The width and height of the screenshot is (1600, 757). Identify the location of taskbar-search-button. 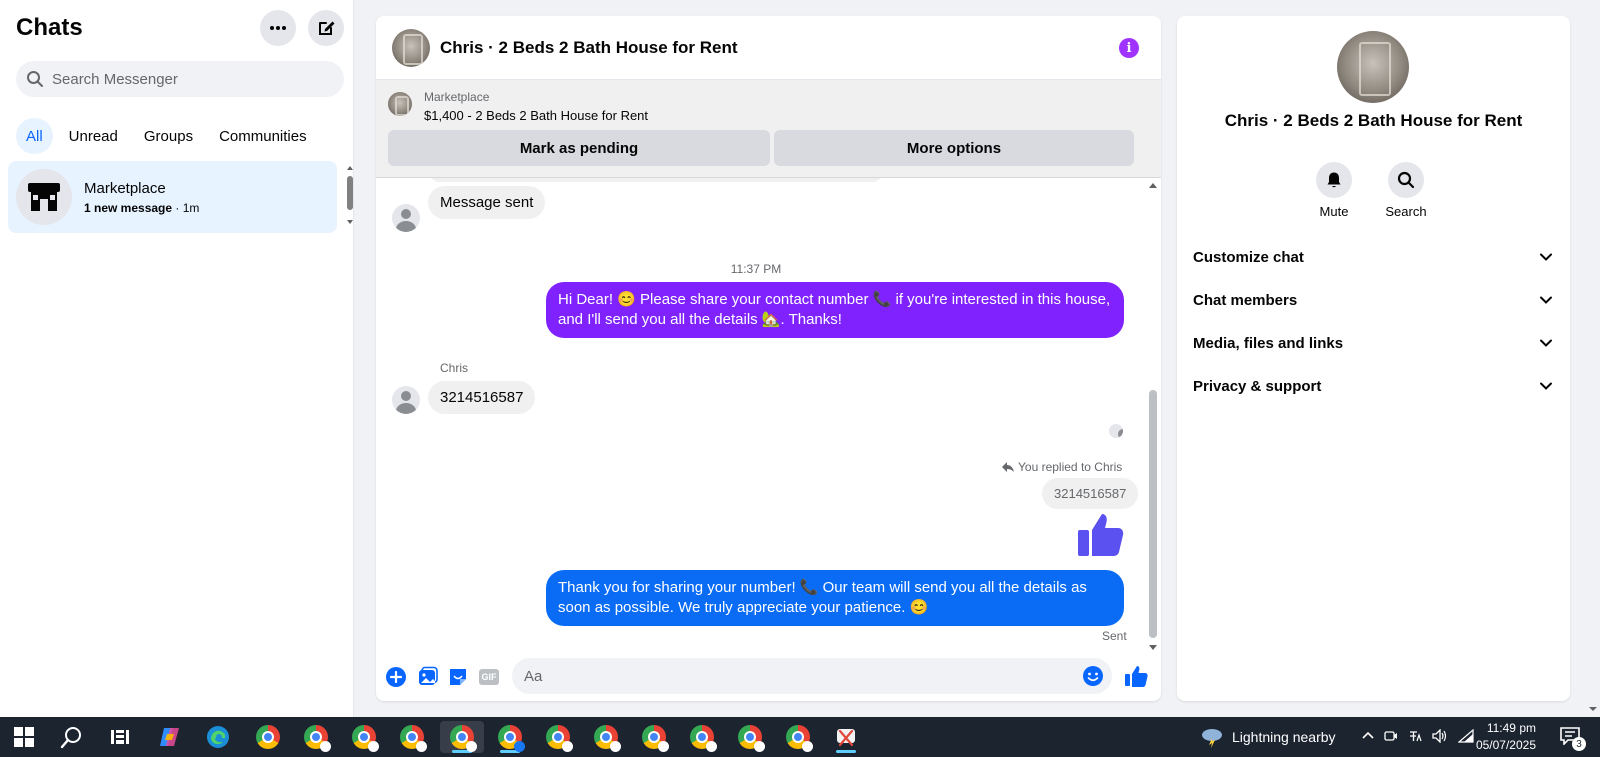
(72, 737).